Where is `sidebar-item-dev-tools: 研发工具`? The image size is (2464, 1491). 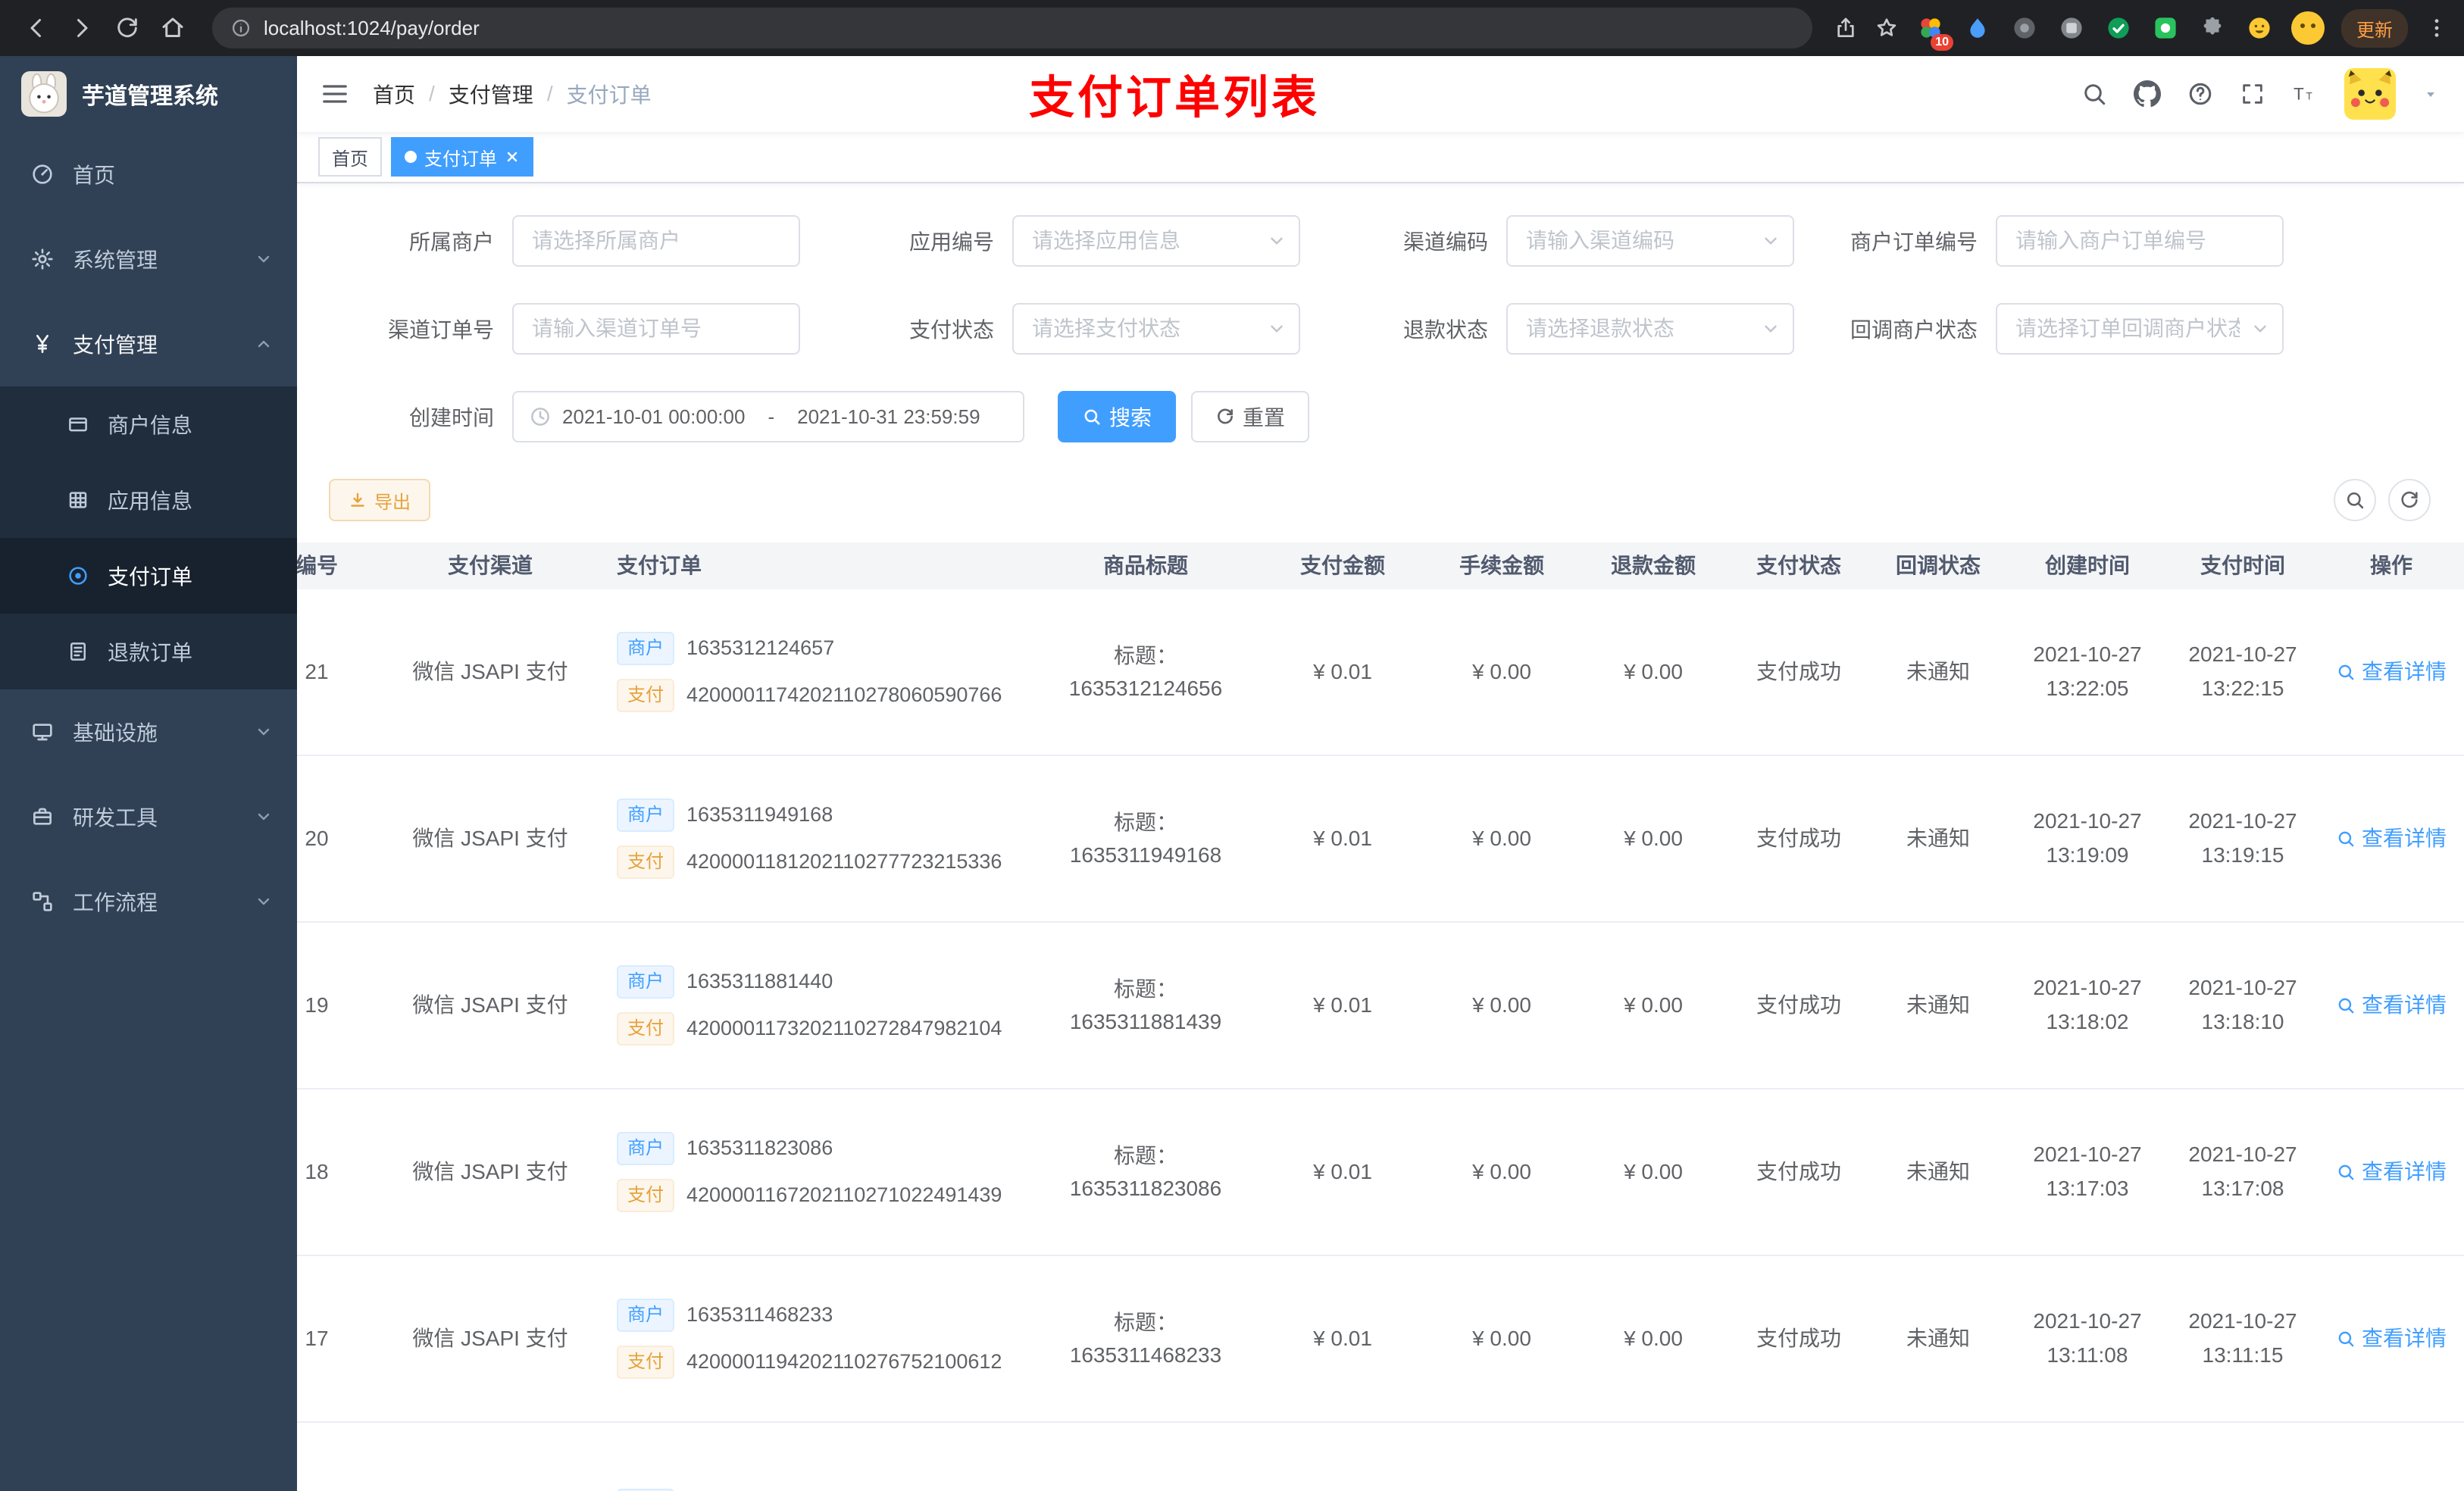
sidebar-item-dev-tools: 研发工具 is located at coordinates (148, 816).